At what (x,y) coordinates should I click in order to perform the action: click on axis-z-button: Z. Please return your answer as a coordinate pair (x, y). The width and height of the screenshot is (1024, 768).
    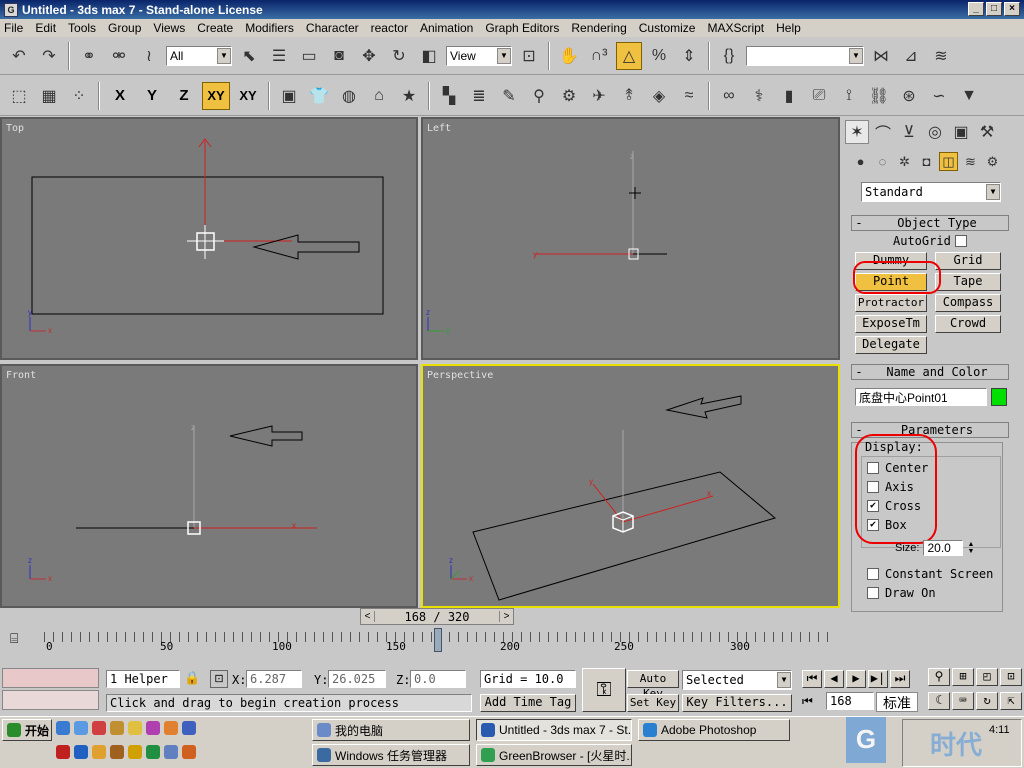
    Looking at the image, I should click on (184, 96).